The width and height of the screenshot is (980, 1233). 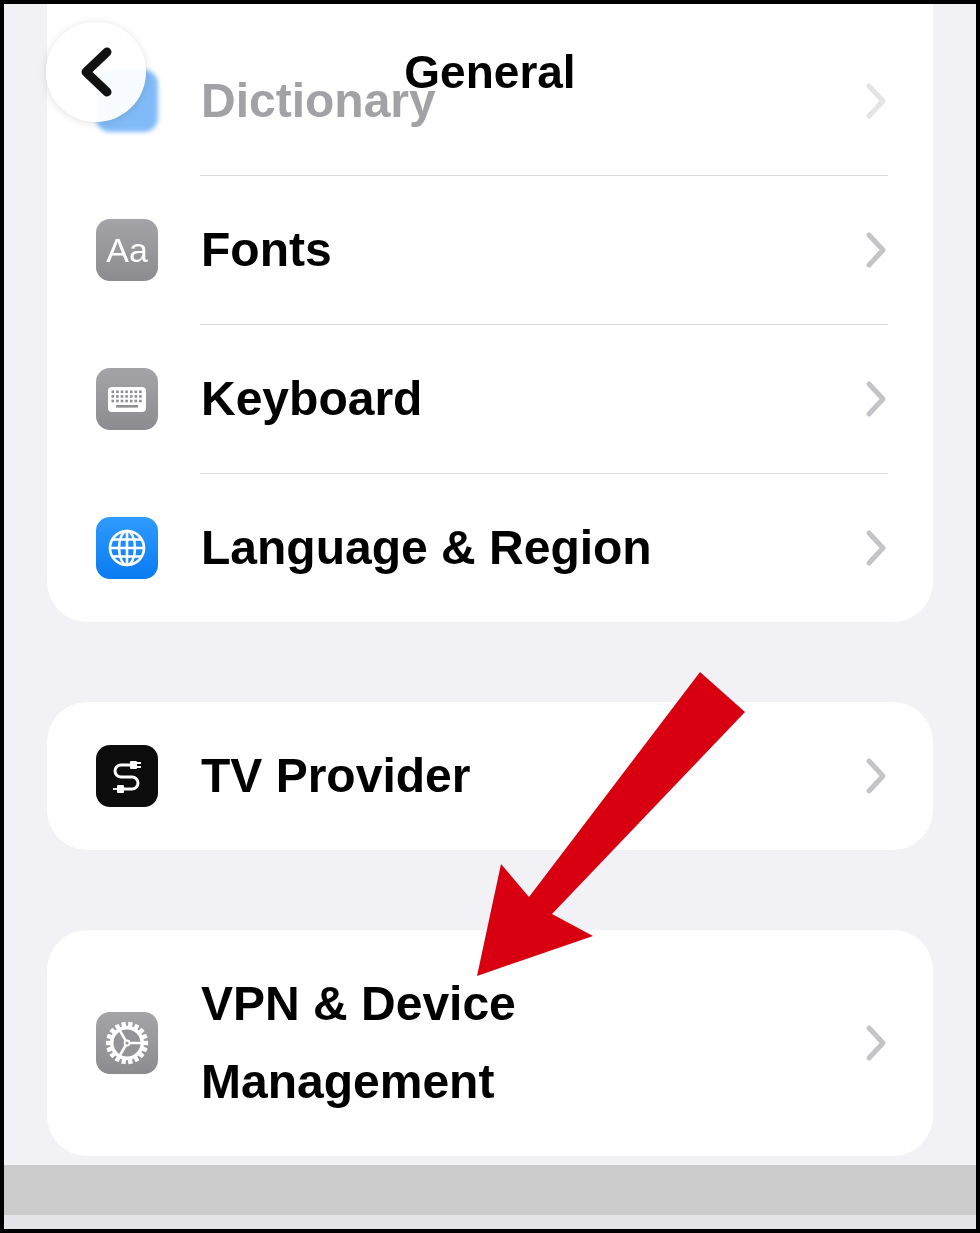 I want to click on row-label: Fonts, so click(x=266, y=250).